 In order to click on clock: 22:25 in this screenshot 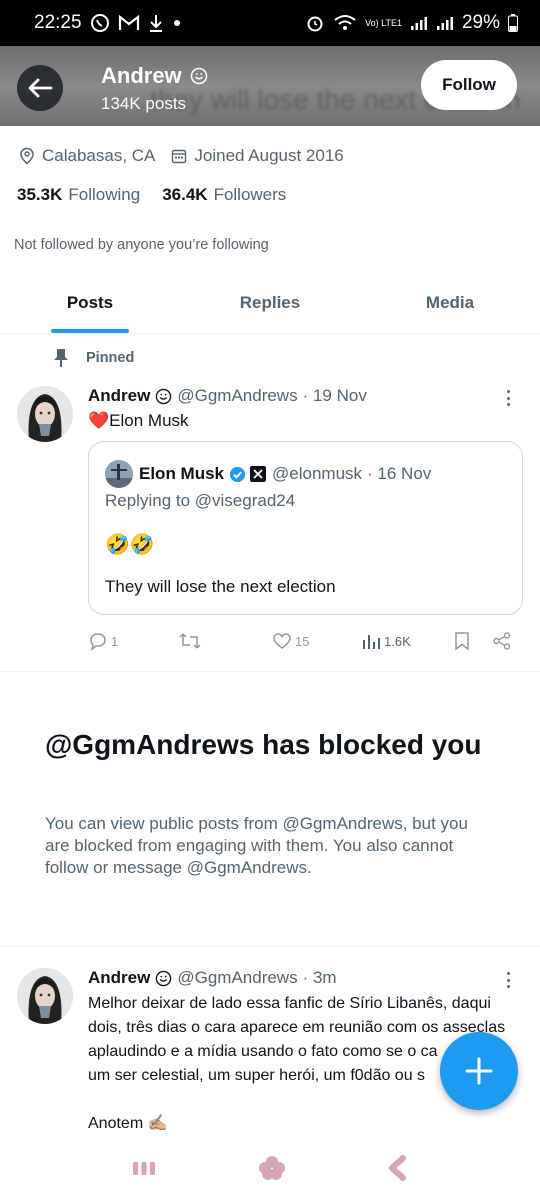, I will do `click(58, 22)`.